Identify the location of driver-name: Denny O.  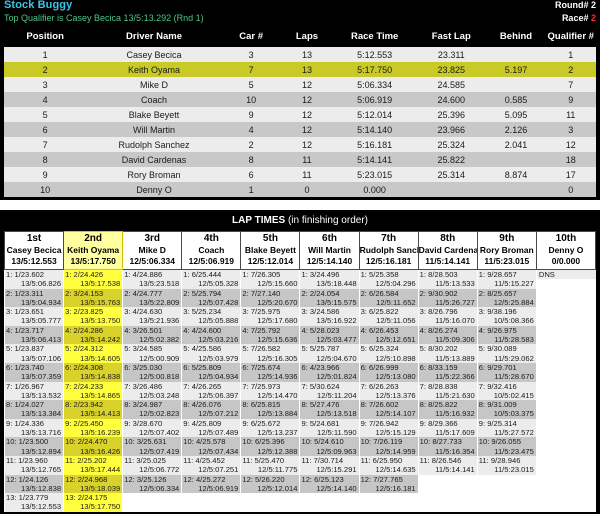
(566, 250).